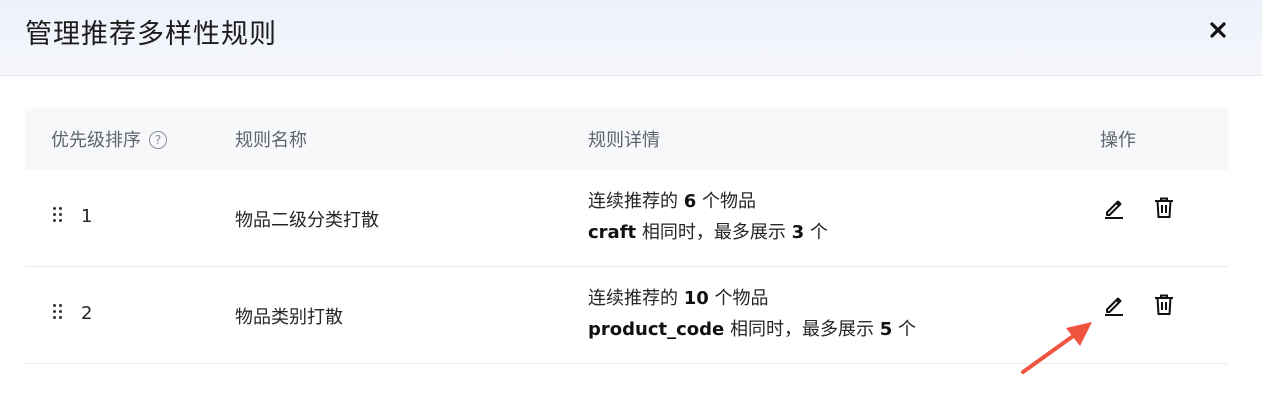  I want to click on column-header-priority: 优先级排序?, so click(109, 139).